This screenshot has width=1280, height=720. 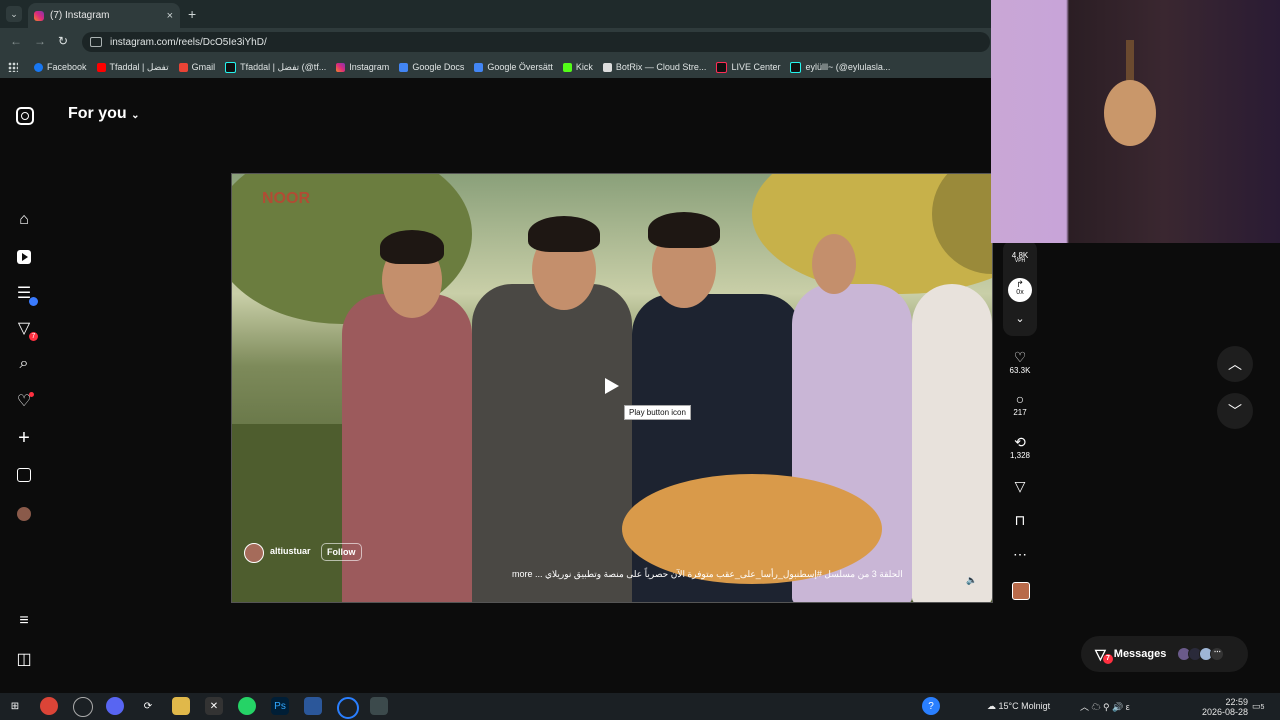 What do you see at coordinates (24, 659) in the screenshot?
I see `also-from-meta-icon: ◫` at bounding box center [24, 659].